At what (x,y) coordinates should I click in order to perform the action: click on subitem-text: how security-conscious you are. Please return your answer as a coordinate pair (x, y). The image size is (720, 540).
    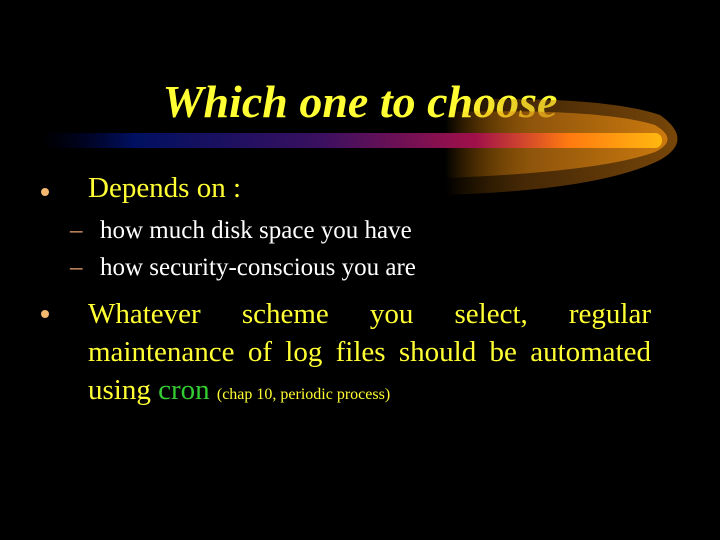
    Looking at the image, I should click on (258, 267).